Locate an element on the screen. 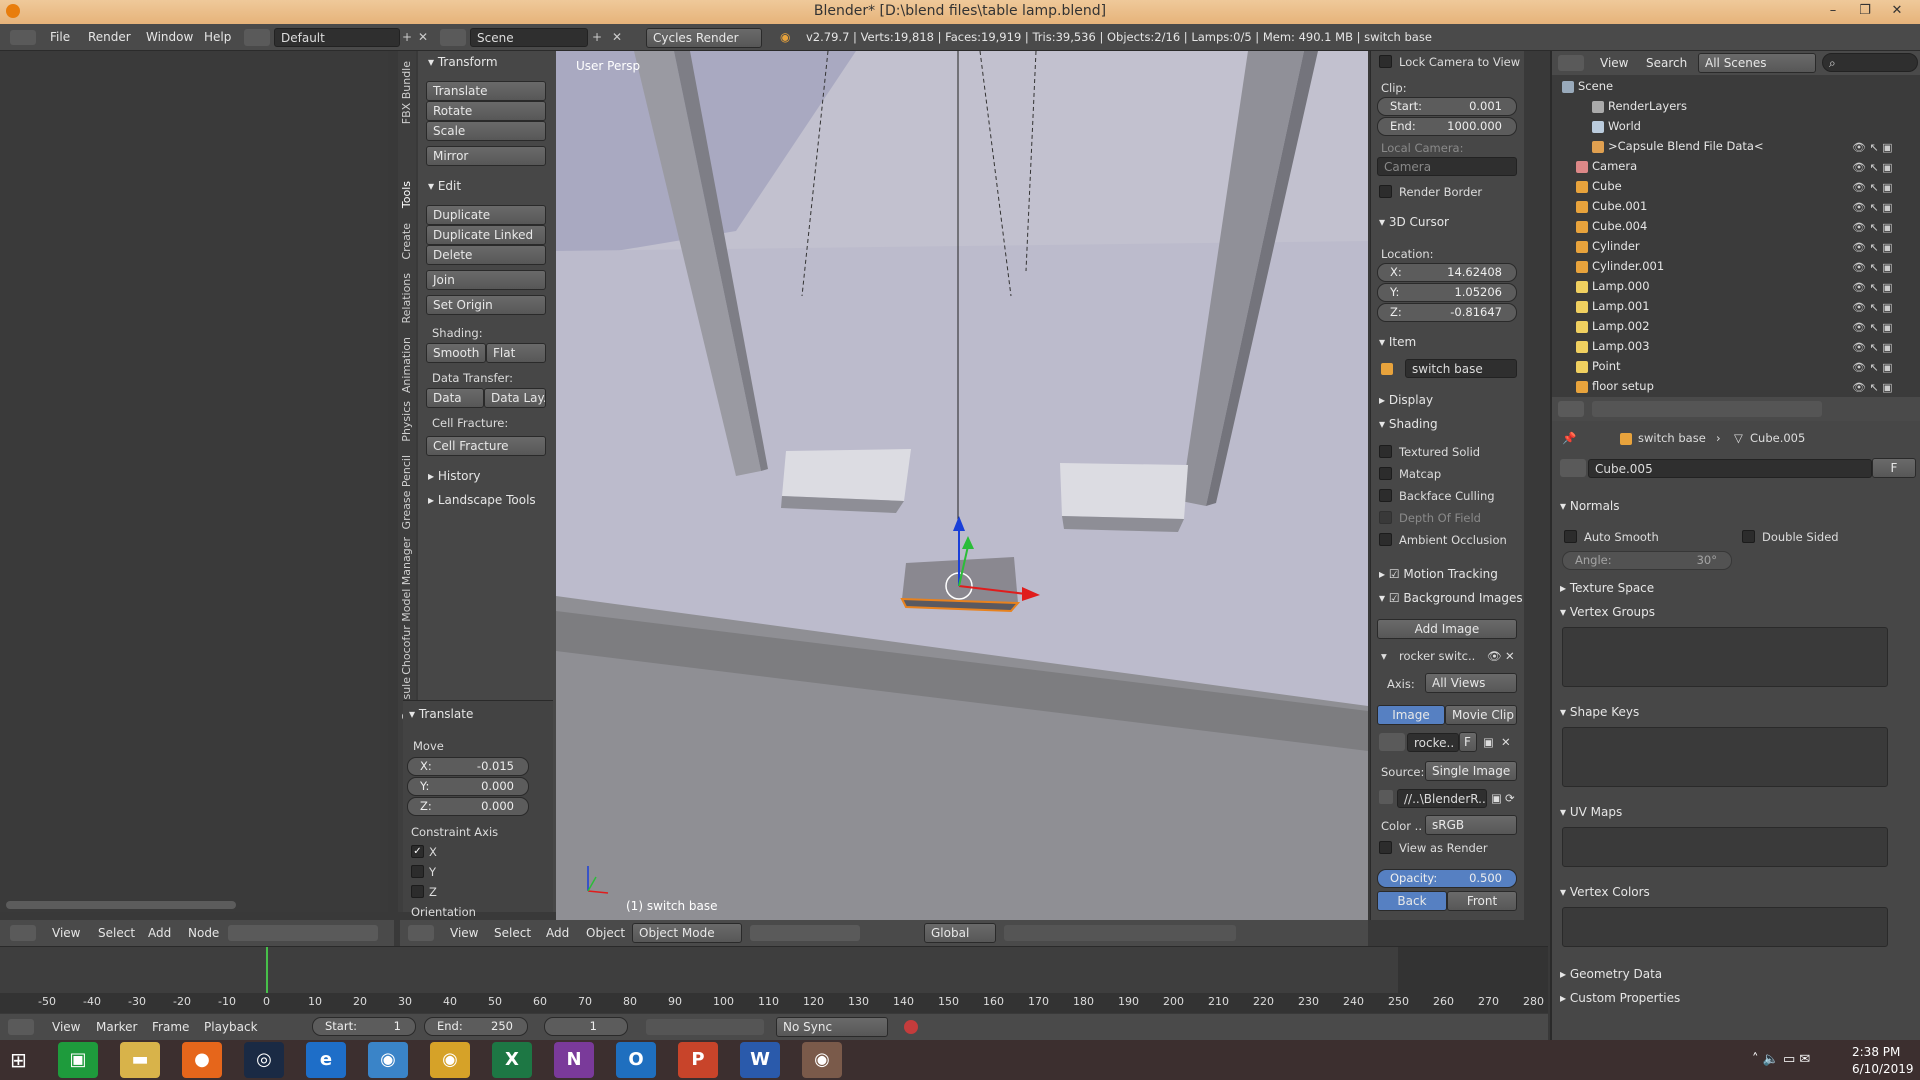  motion-tracking-header: ▸ ☑ Motion Tracking is located at coordinates (1438, 574).